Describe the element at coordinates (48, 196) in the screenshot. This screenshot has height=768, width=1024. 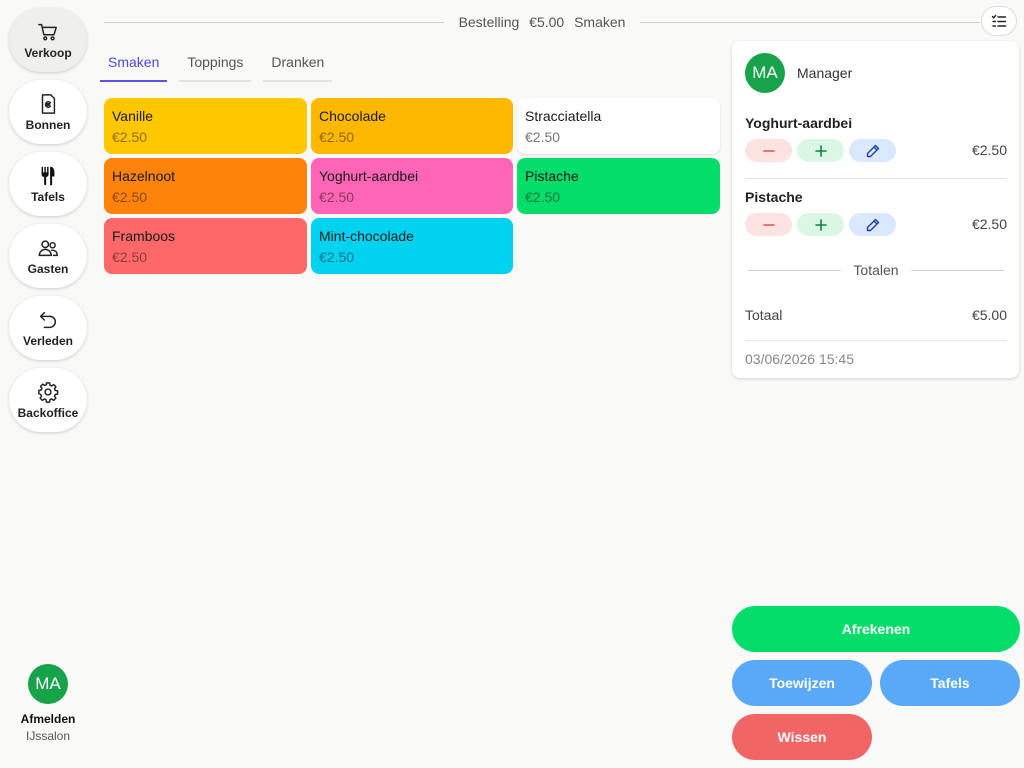
I see `nav-label: Tafels` at that location.